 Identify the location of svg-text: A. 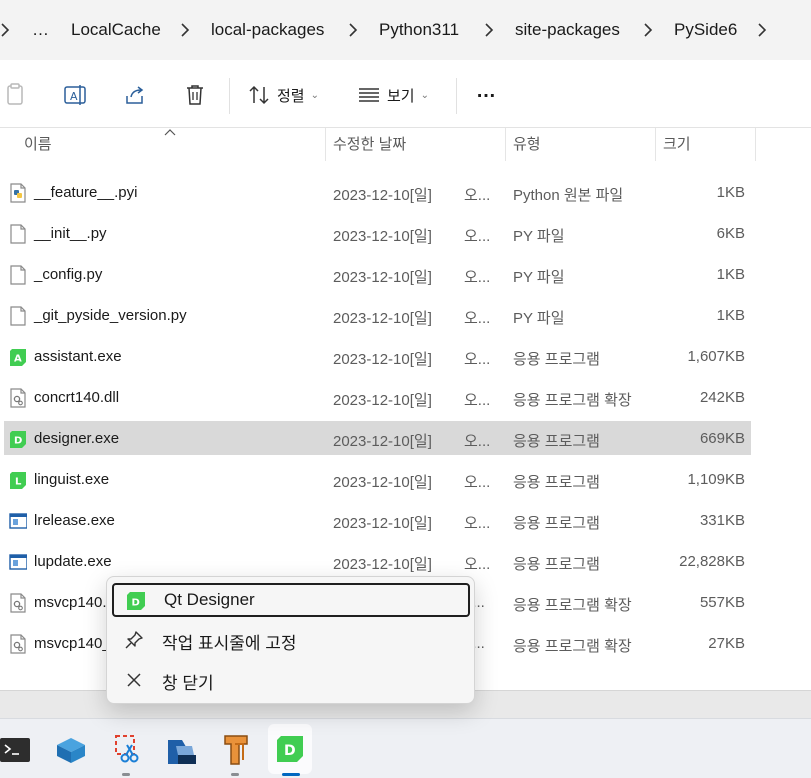
(18, 359).